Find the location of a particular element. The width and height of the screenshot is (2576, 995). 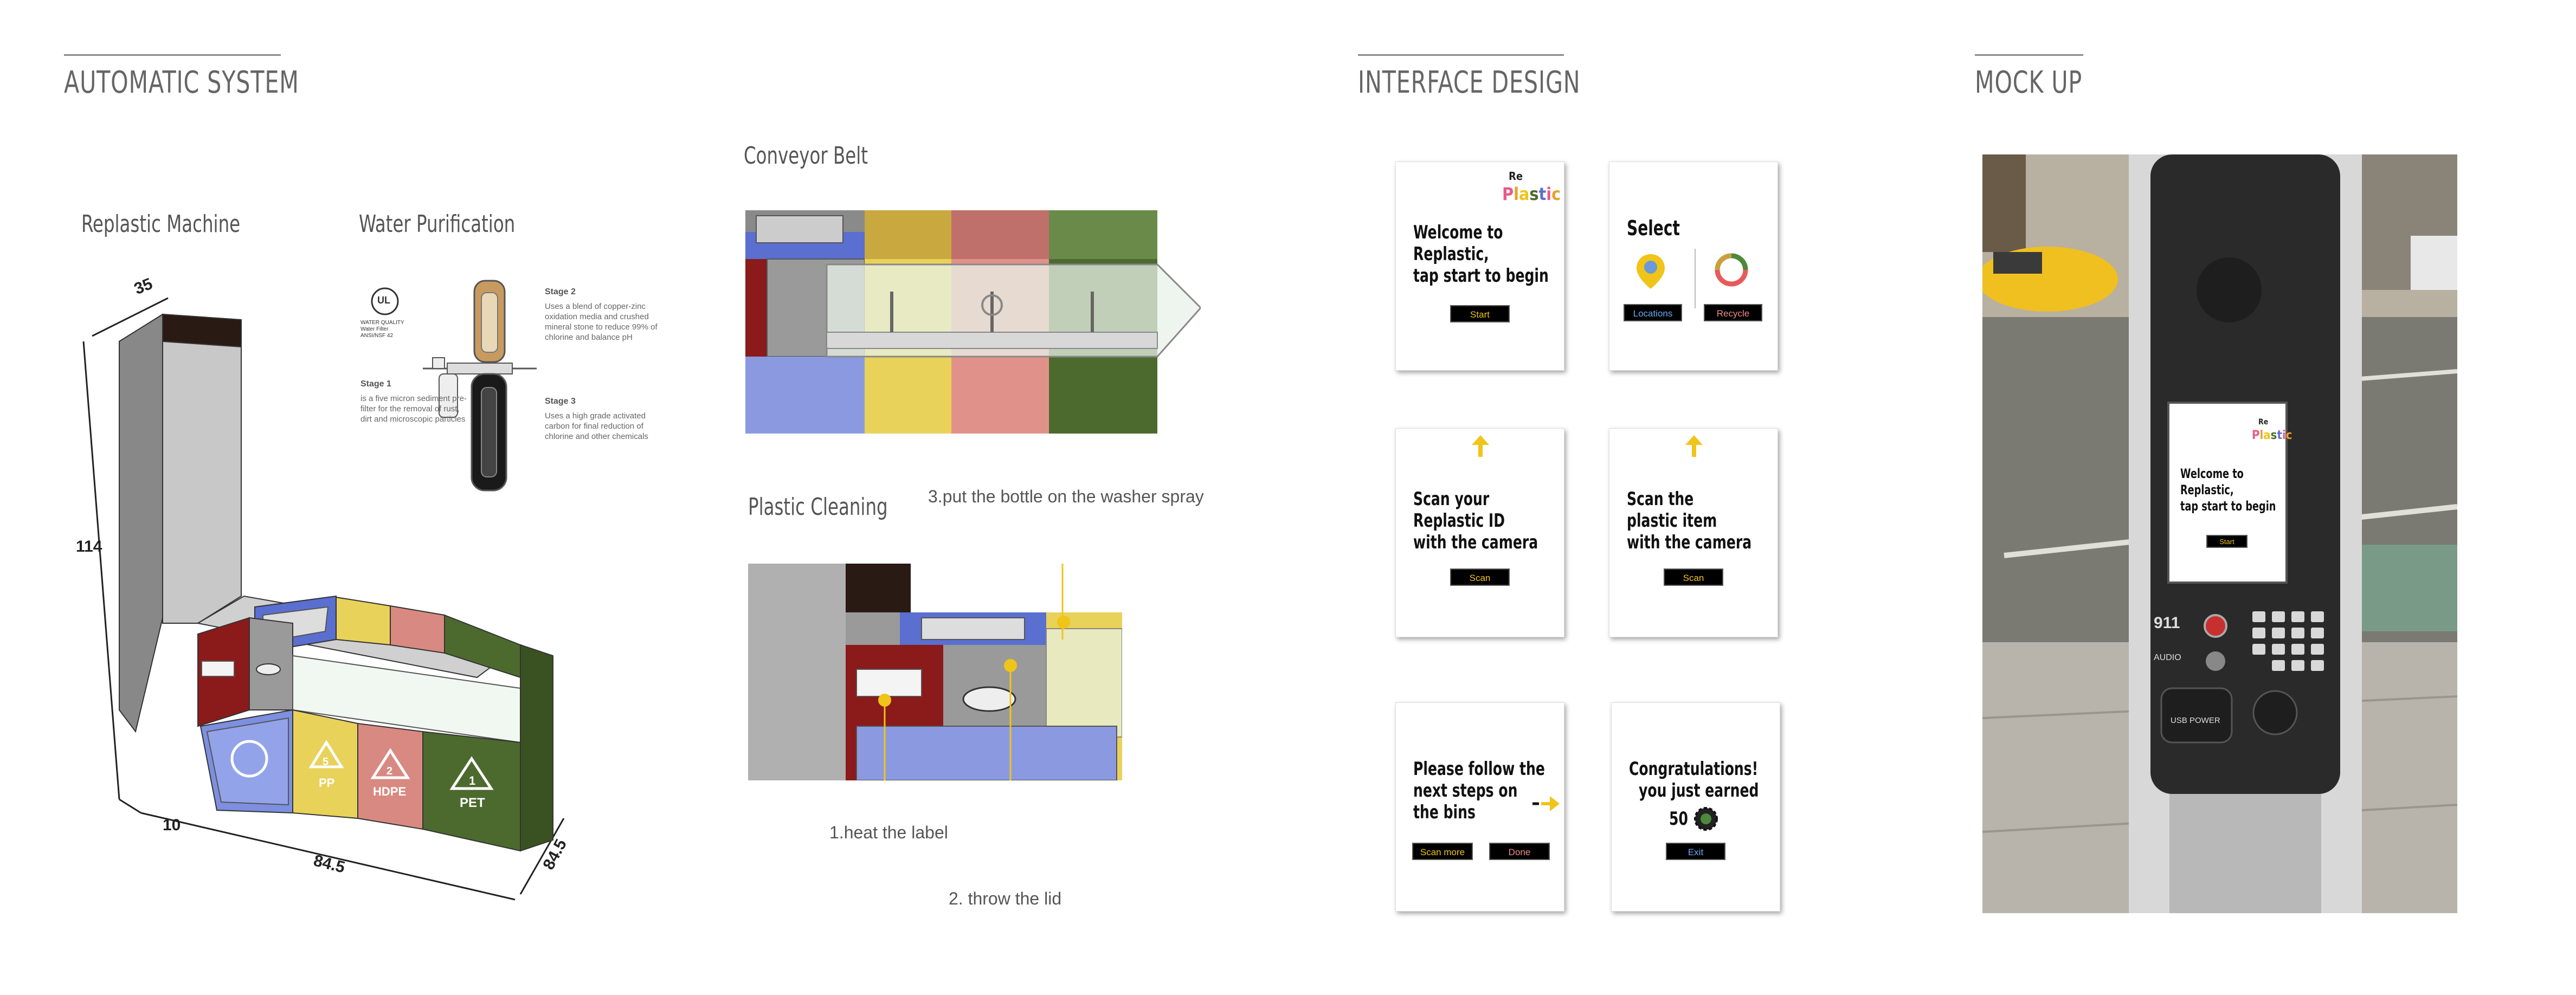

welcome-line-1: Welcome to is located at coordinates (1458, 232).